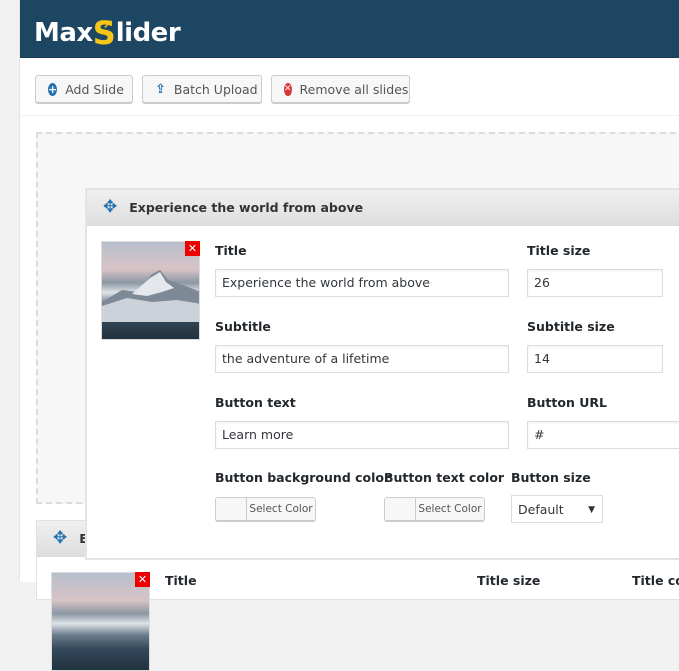 This screenshot has width=679, height=671. I want to click on button-bg-color-picker: Select Color, so click(265, 509).